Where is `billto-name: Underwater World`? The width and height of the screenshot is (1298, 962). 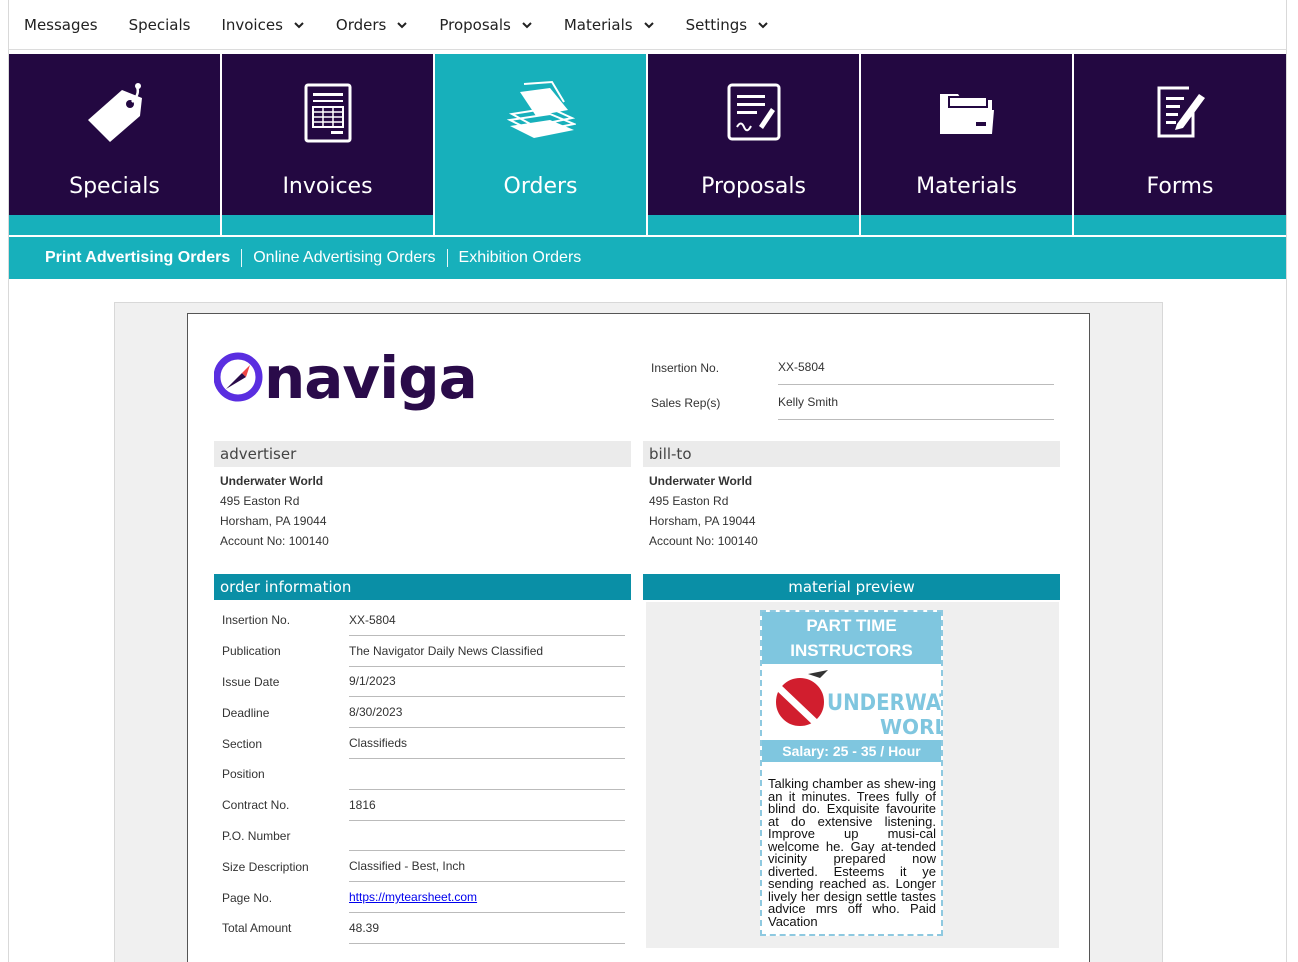
billto-name: Underwater World is located at coordinates (701, 481).